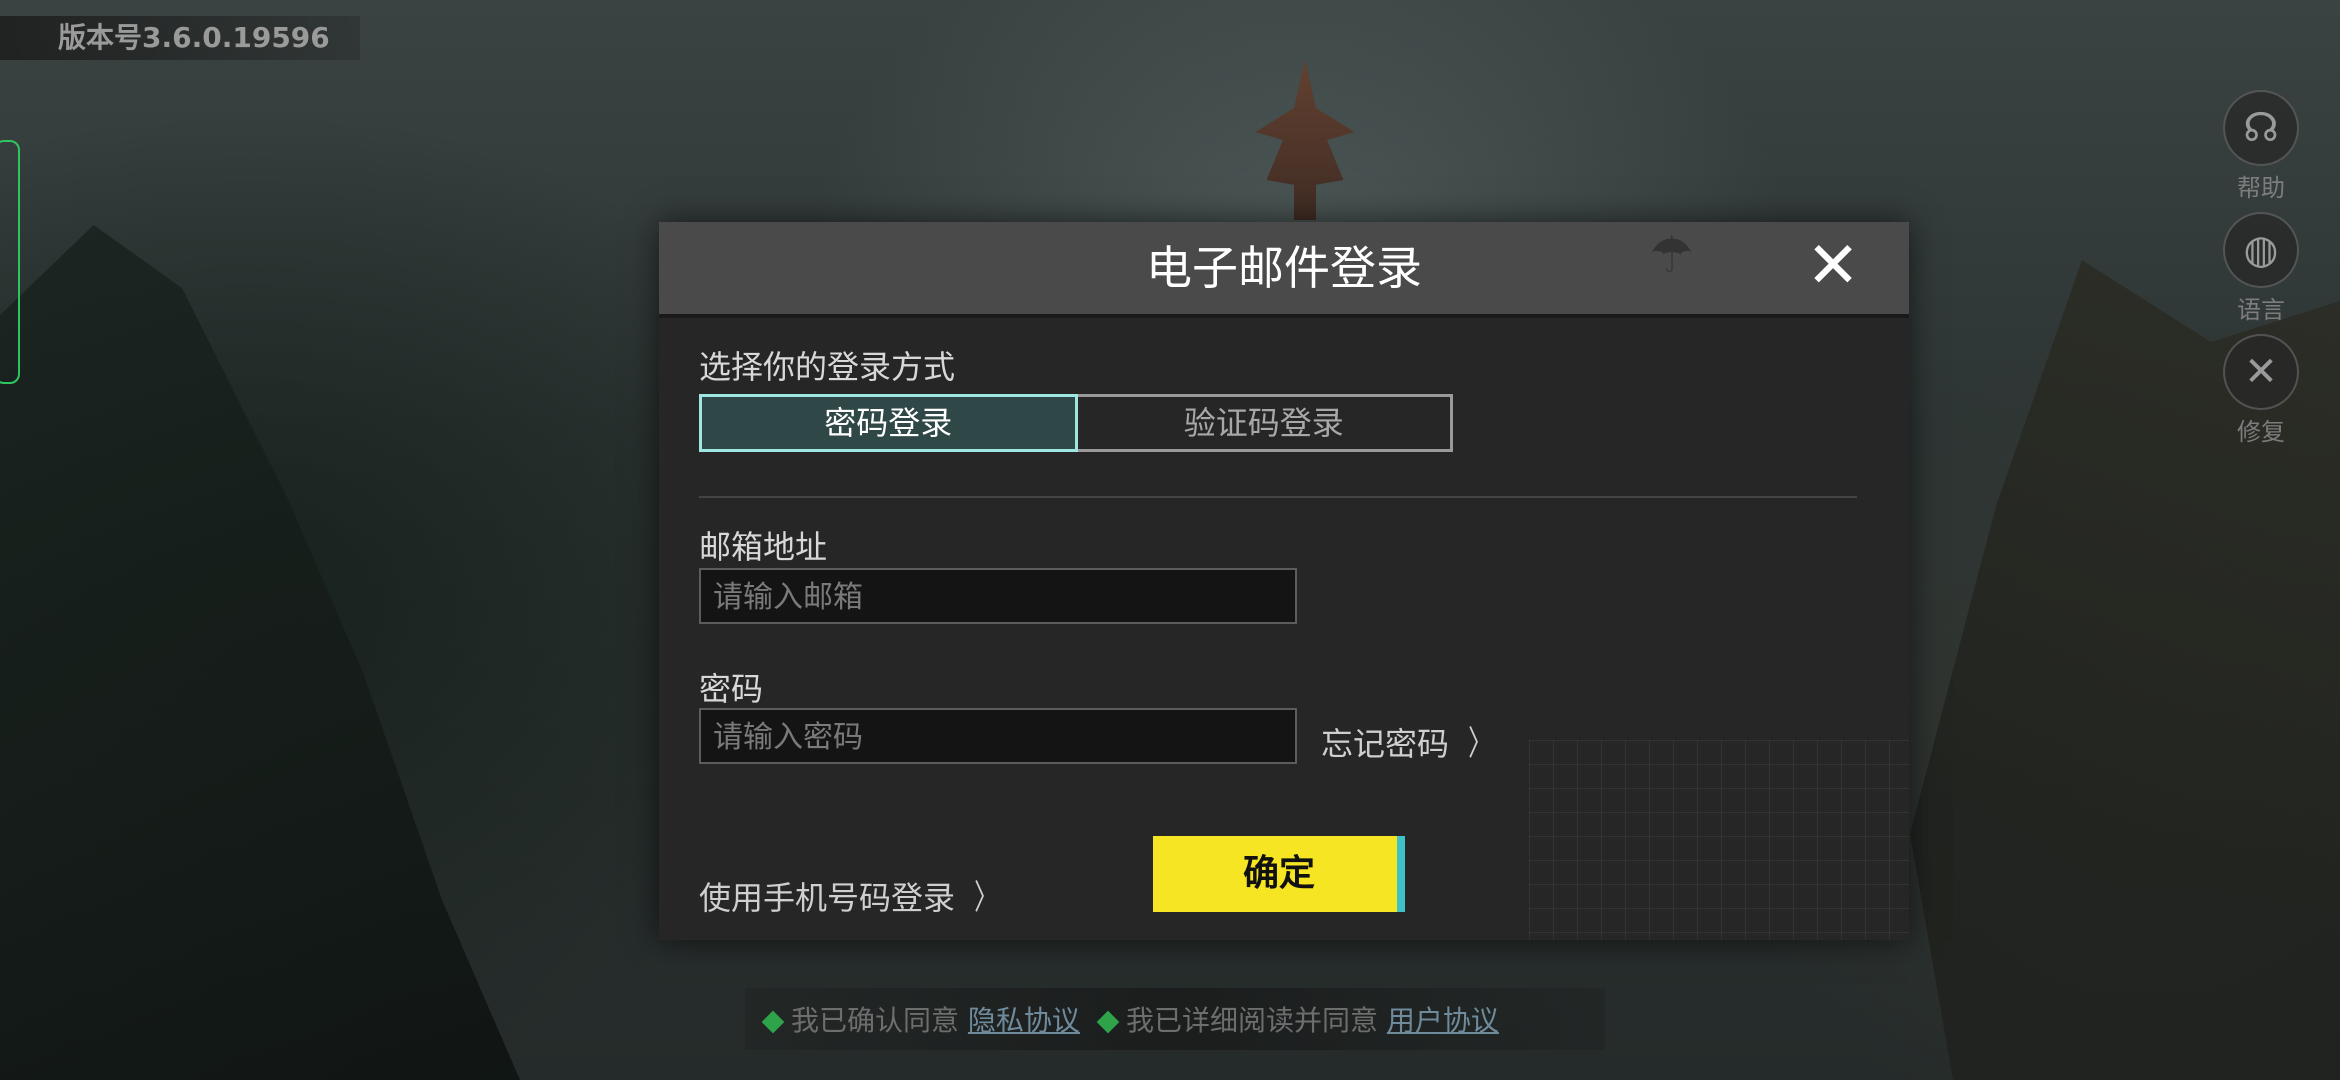 The height and width of the screenshot is (1080, 2340). I want to click on user-agreement-link: 用户协议, so click(1443, 1020).